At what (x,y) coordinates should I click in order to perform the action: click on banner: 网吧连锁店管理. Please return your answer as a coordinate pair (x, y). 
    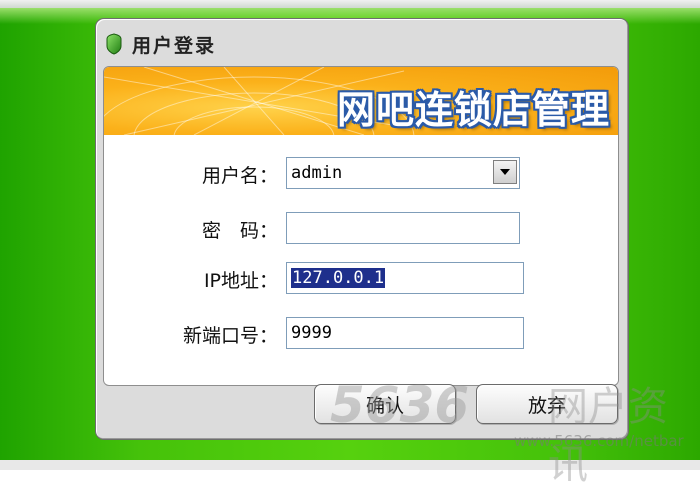
    Looking at the image, I should click on (361, 101).